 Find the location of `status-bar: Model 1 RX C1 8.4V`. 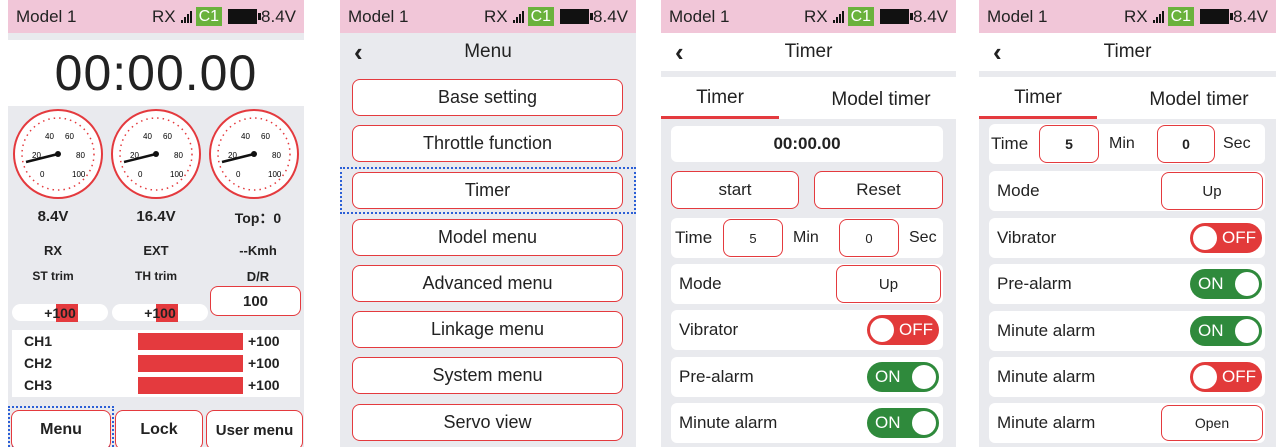

status-bar: Model 1 RX C1 8.4V is located at coordinates (808, 16).